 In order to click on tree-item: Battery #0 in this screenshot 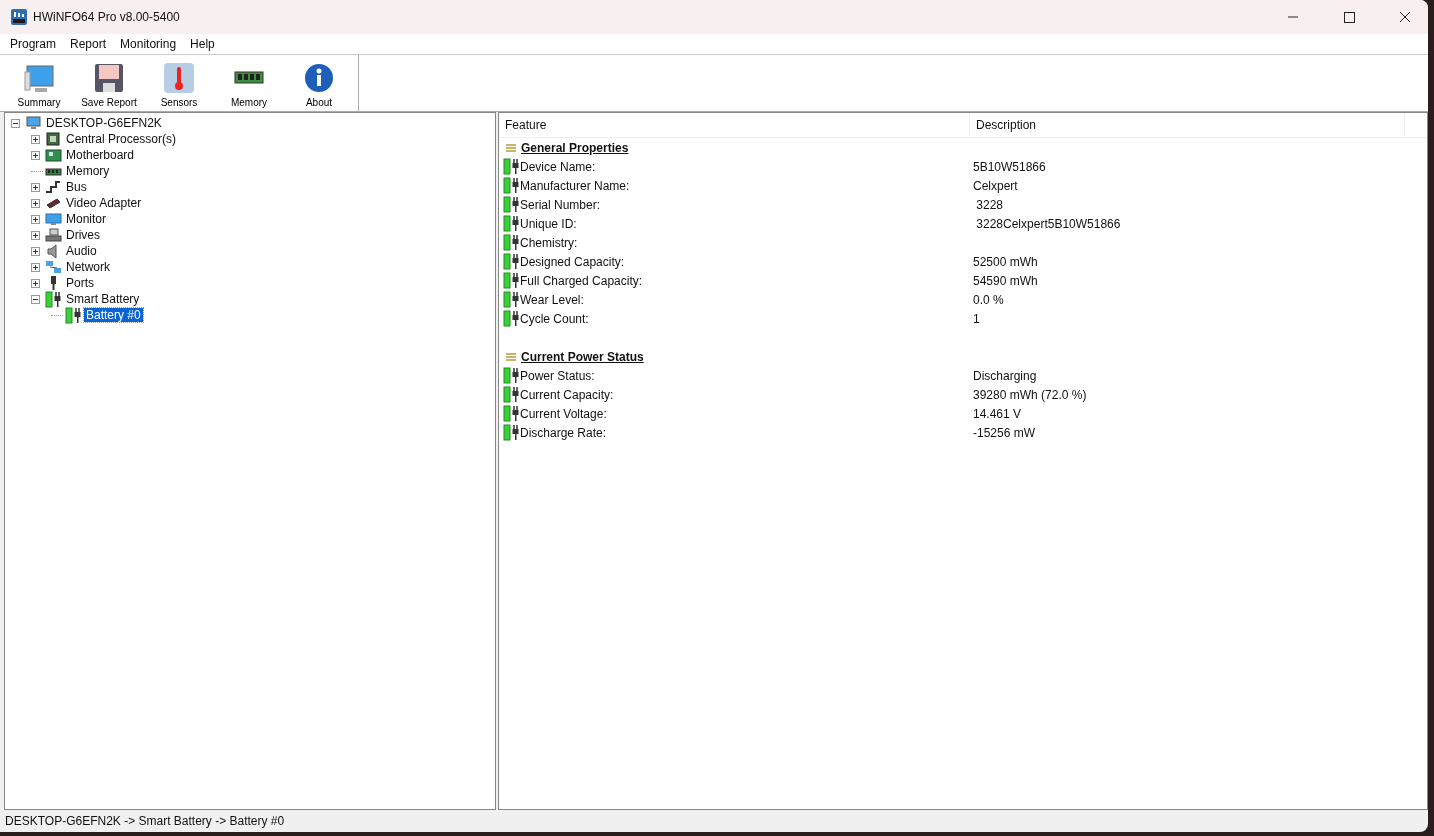, I will do `click(113, 315)`.